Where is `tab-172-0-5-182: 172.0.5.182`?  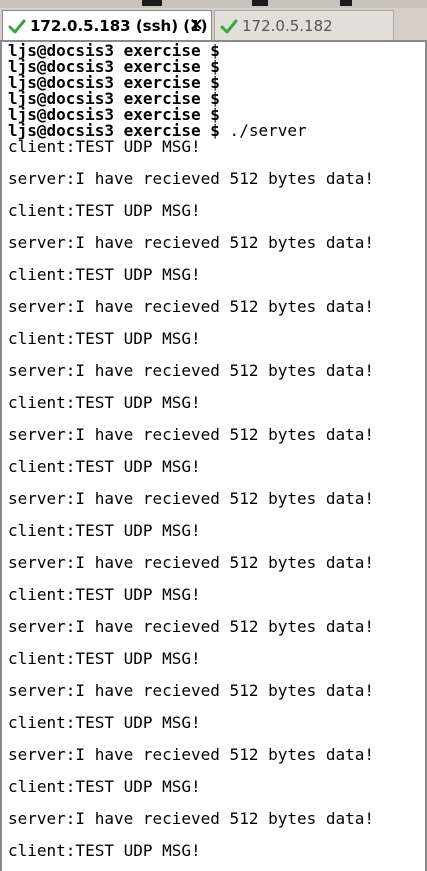 tab-172-0-5-182: 172.0.5.182 is located at coordinates (304, 25).